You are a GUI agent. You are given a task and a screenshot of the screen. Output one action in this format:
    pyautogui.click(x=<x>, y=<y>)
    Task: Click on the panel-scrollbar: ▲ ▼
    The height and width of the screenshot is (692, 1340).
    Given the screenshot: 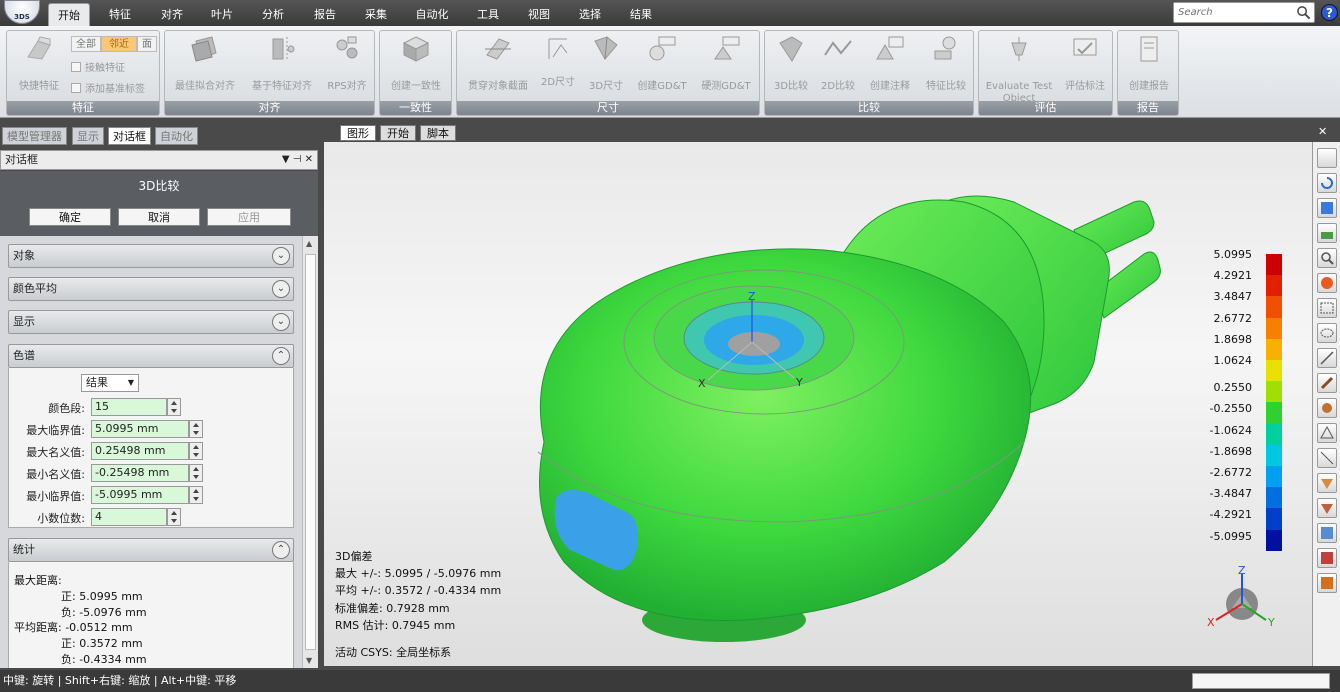 What is the action you would take?
    pyautogui.click(x=310, y=452)
    